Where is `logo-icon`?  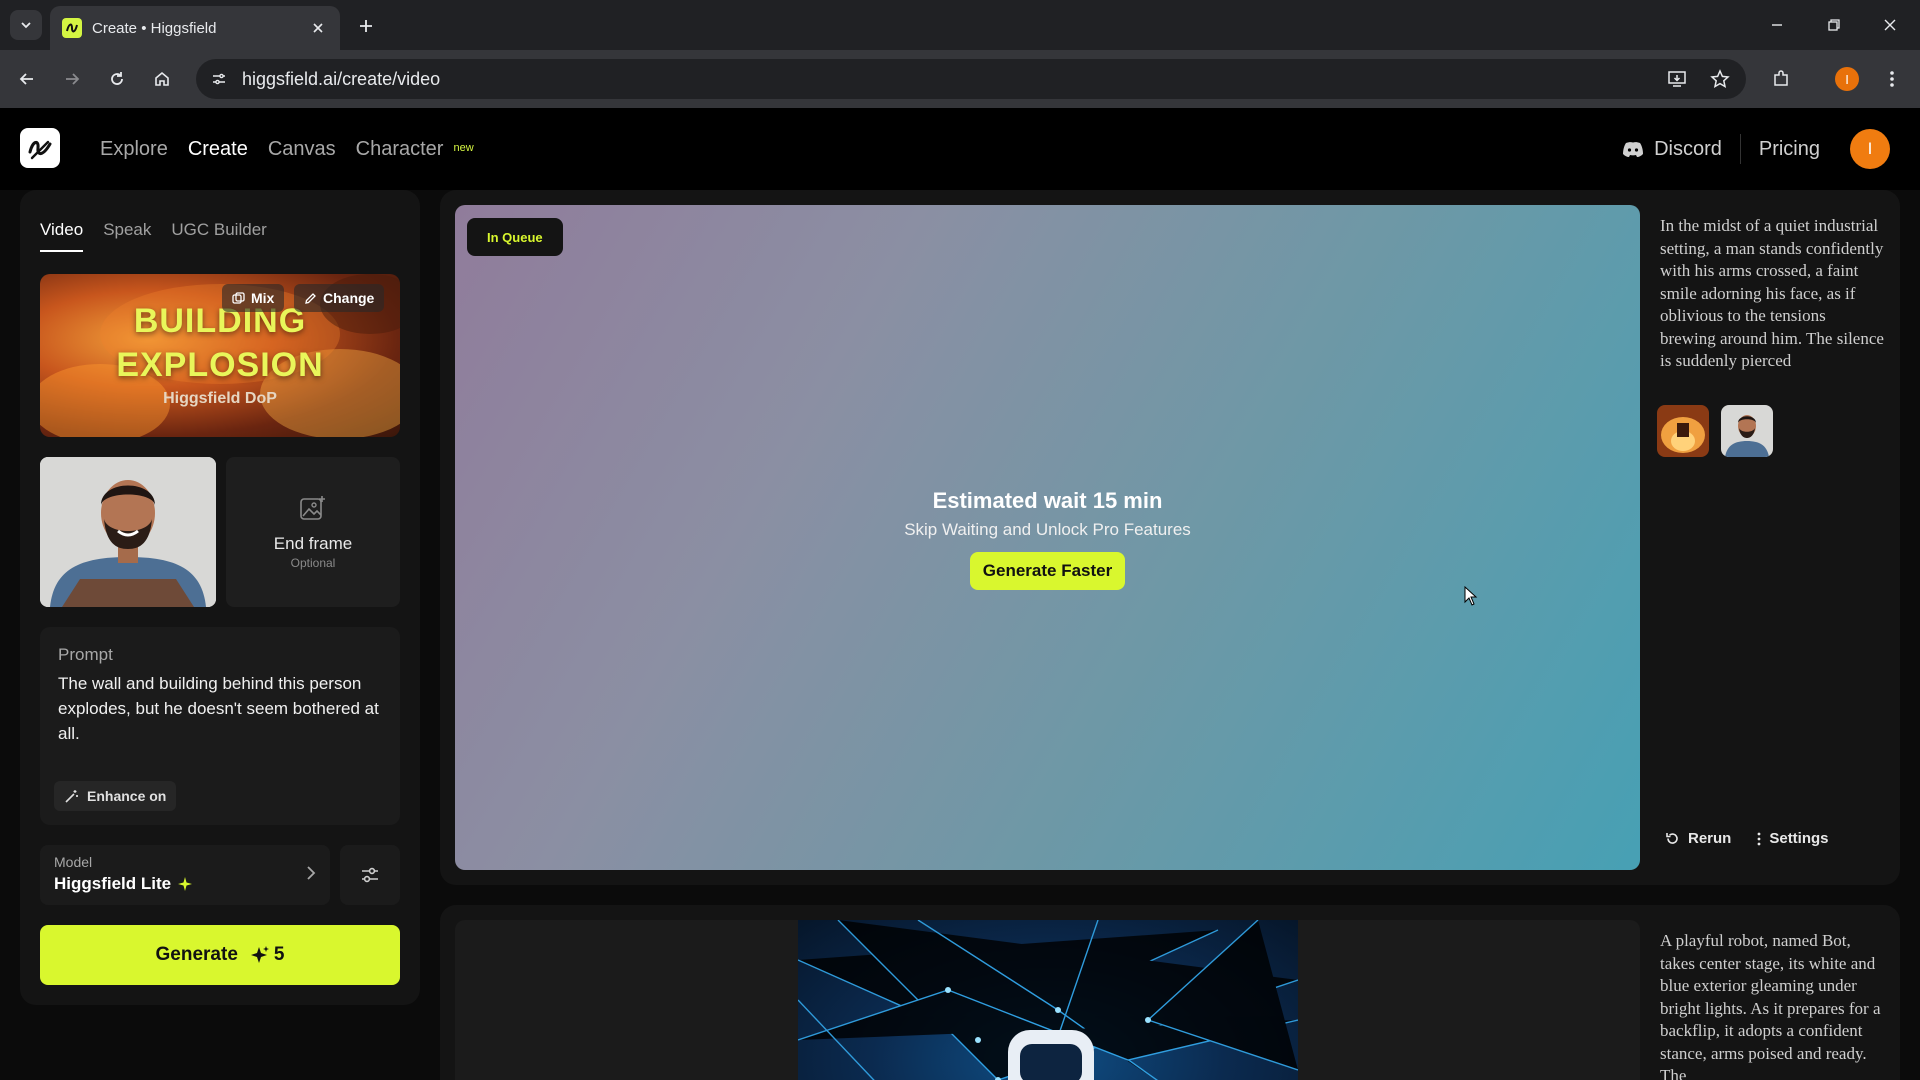
logo-icon is located at coordinates (40, 150).